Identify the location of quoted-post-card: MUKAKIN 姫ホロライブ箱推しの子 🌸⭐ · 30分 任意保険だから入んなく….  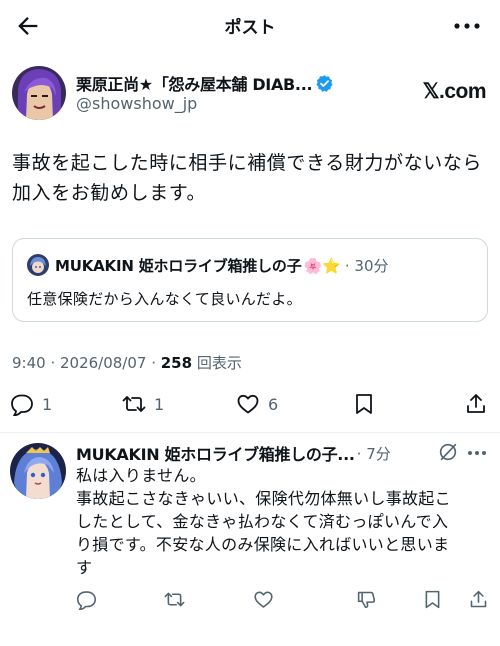
(250, 280).